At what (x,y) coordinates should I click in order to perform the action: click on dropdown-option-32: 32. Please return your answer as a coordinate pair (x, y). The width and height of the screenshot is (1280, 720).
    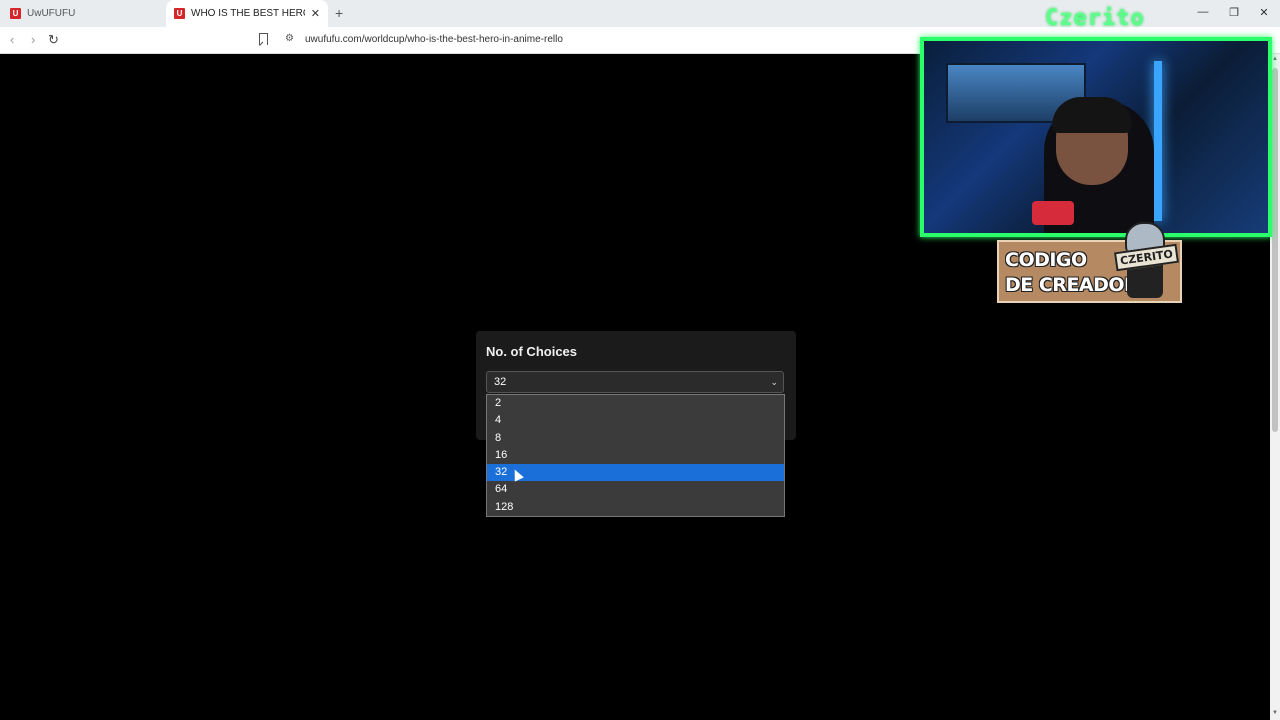
    Looking at the image, I should click on (635, 473).